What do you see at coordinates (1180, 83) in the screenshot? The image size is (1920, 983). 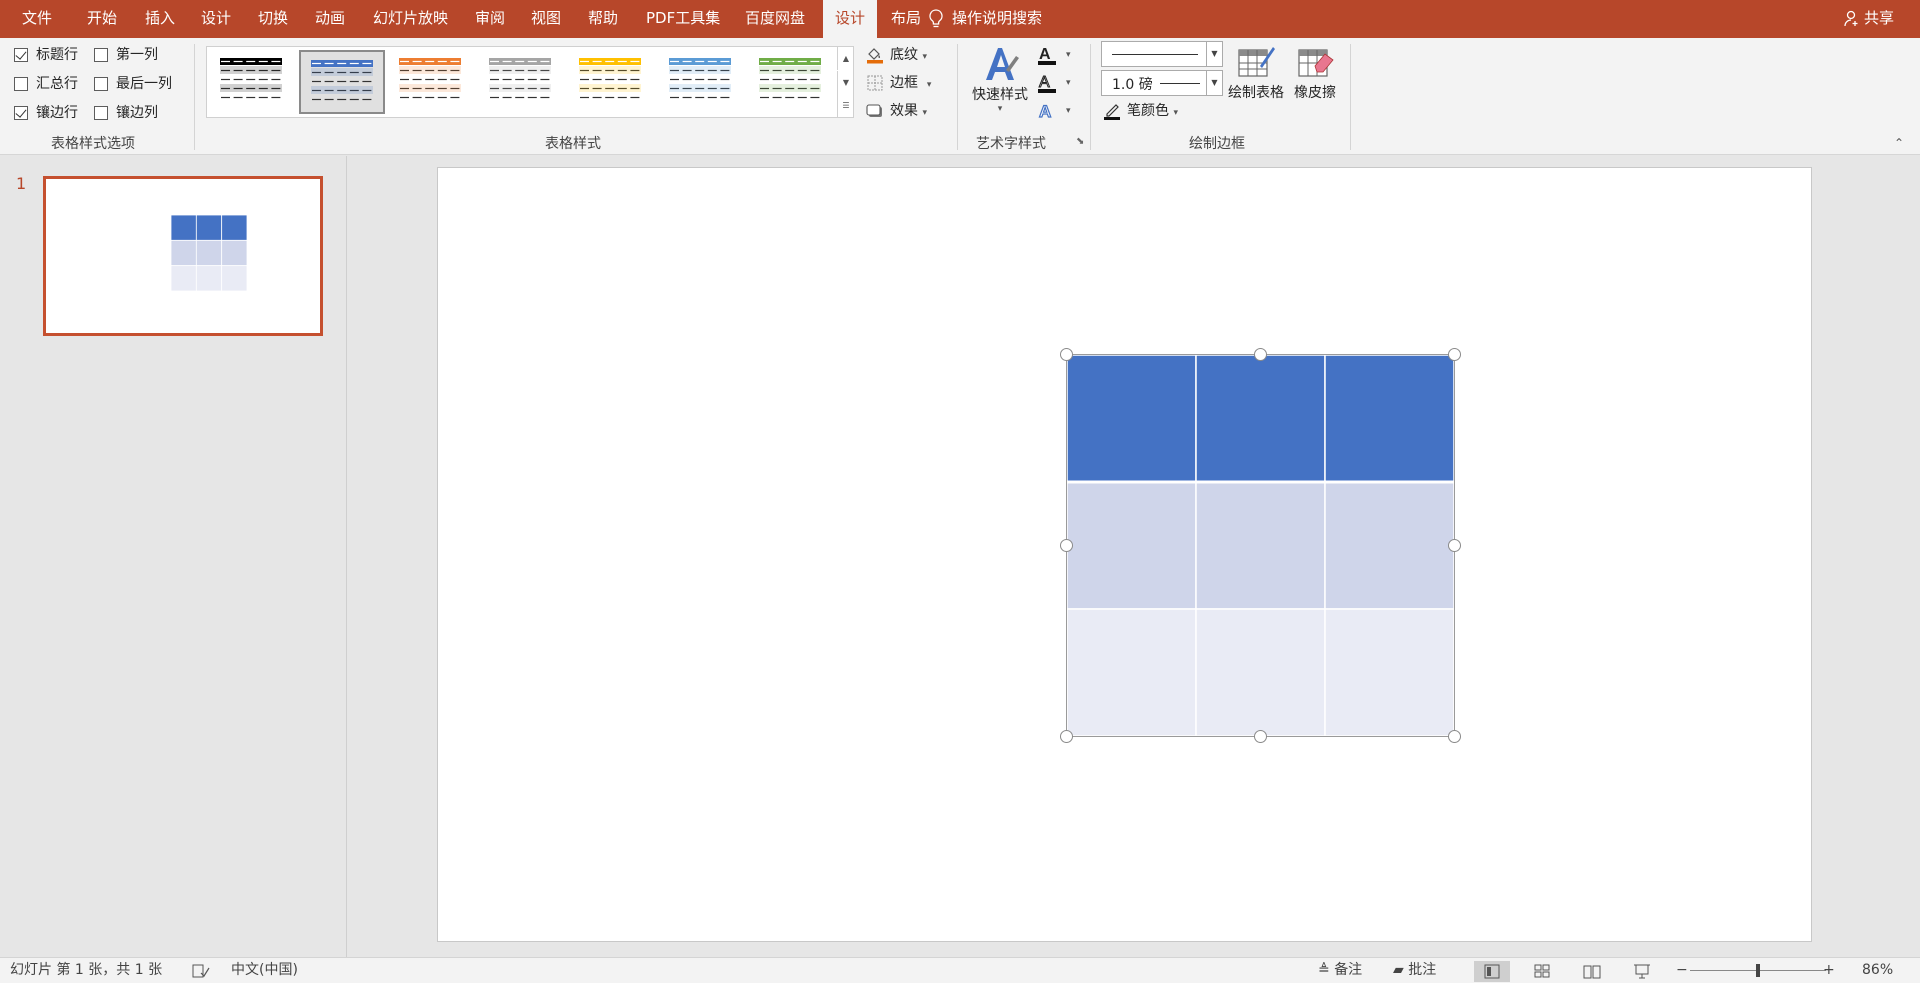 I see `pen-weight-line` at bounding box center [1180, 83].